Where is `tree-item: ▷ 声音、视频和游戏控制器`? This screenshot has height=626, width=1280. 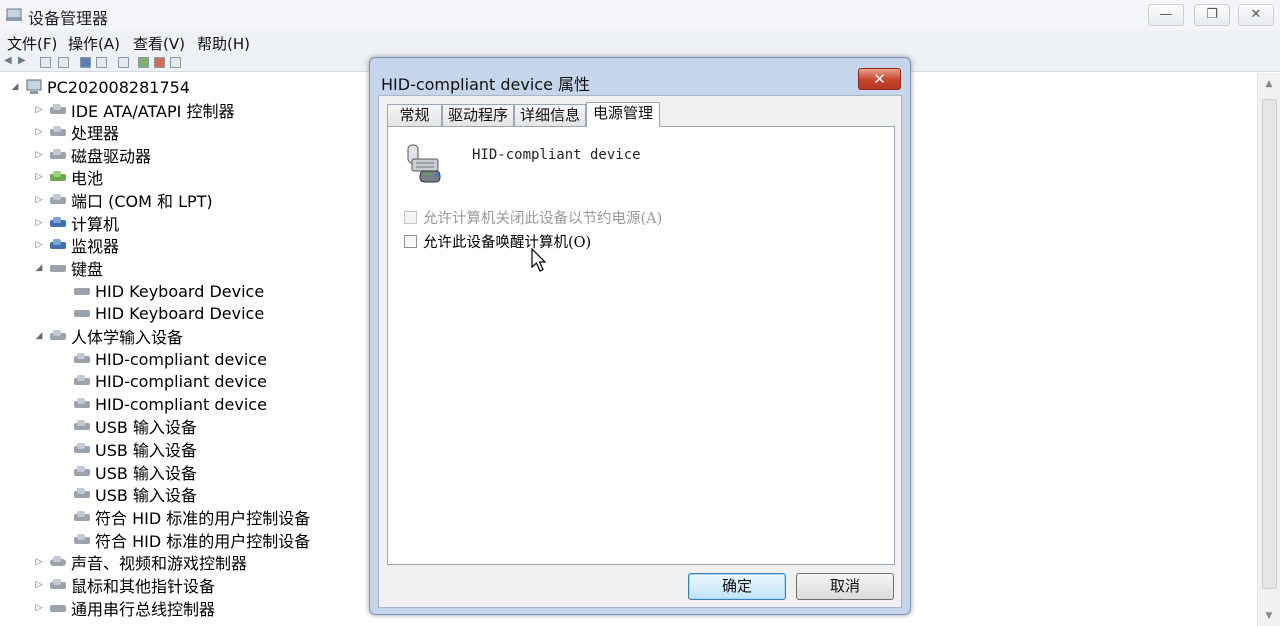
tree-item: ▷ 声音、视频和游戏控制器 is located at coordinates (140, 562).